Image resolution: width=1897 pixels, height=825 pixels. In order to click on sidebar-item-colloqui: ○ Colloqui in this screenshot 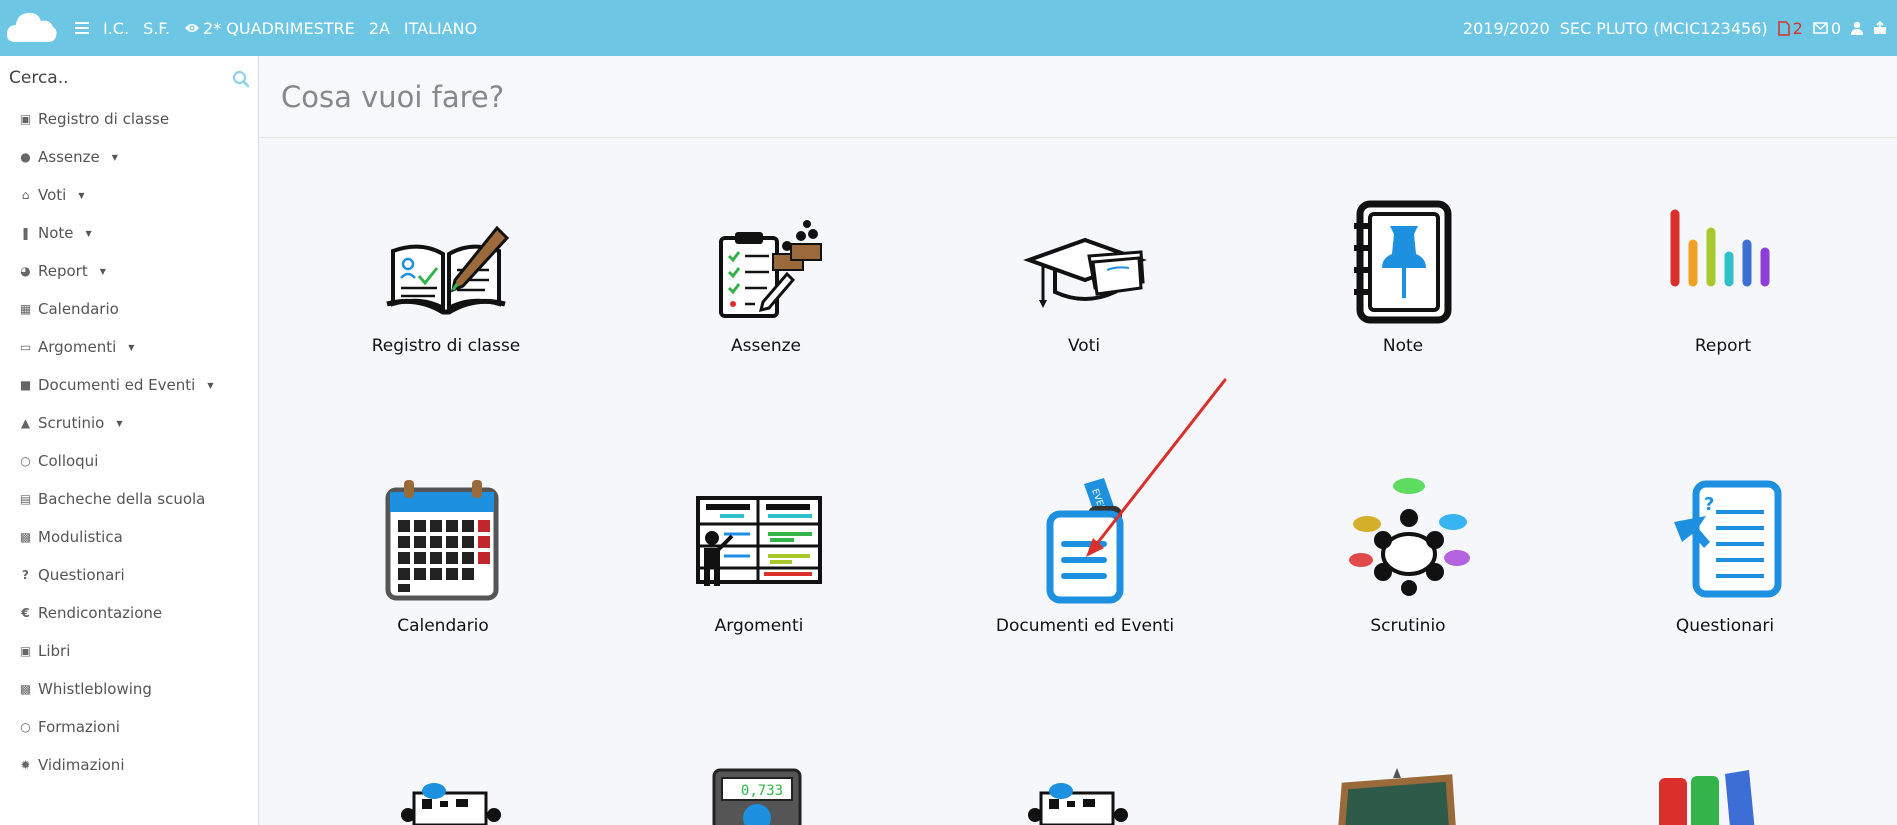, I will do `click(129, 461)`.